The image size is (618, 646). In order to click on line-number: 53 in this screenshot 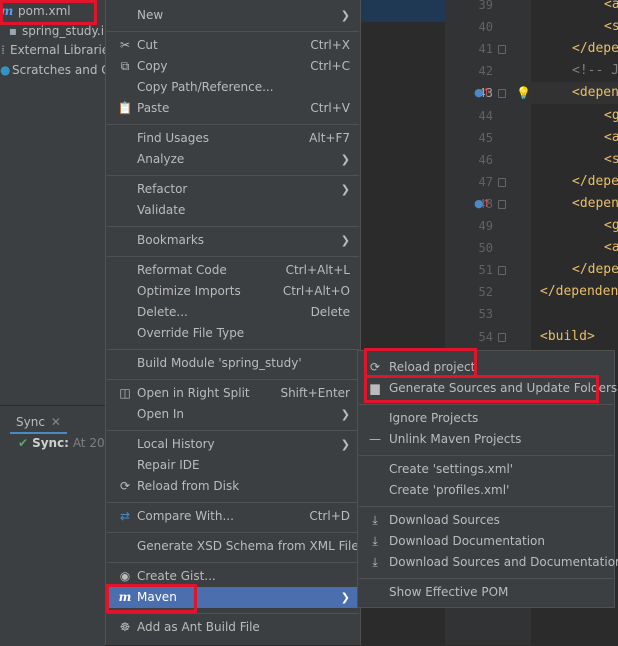, I will do `click(485, 314)`.